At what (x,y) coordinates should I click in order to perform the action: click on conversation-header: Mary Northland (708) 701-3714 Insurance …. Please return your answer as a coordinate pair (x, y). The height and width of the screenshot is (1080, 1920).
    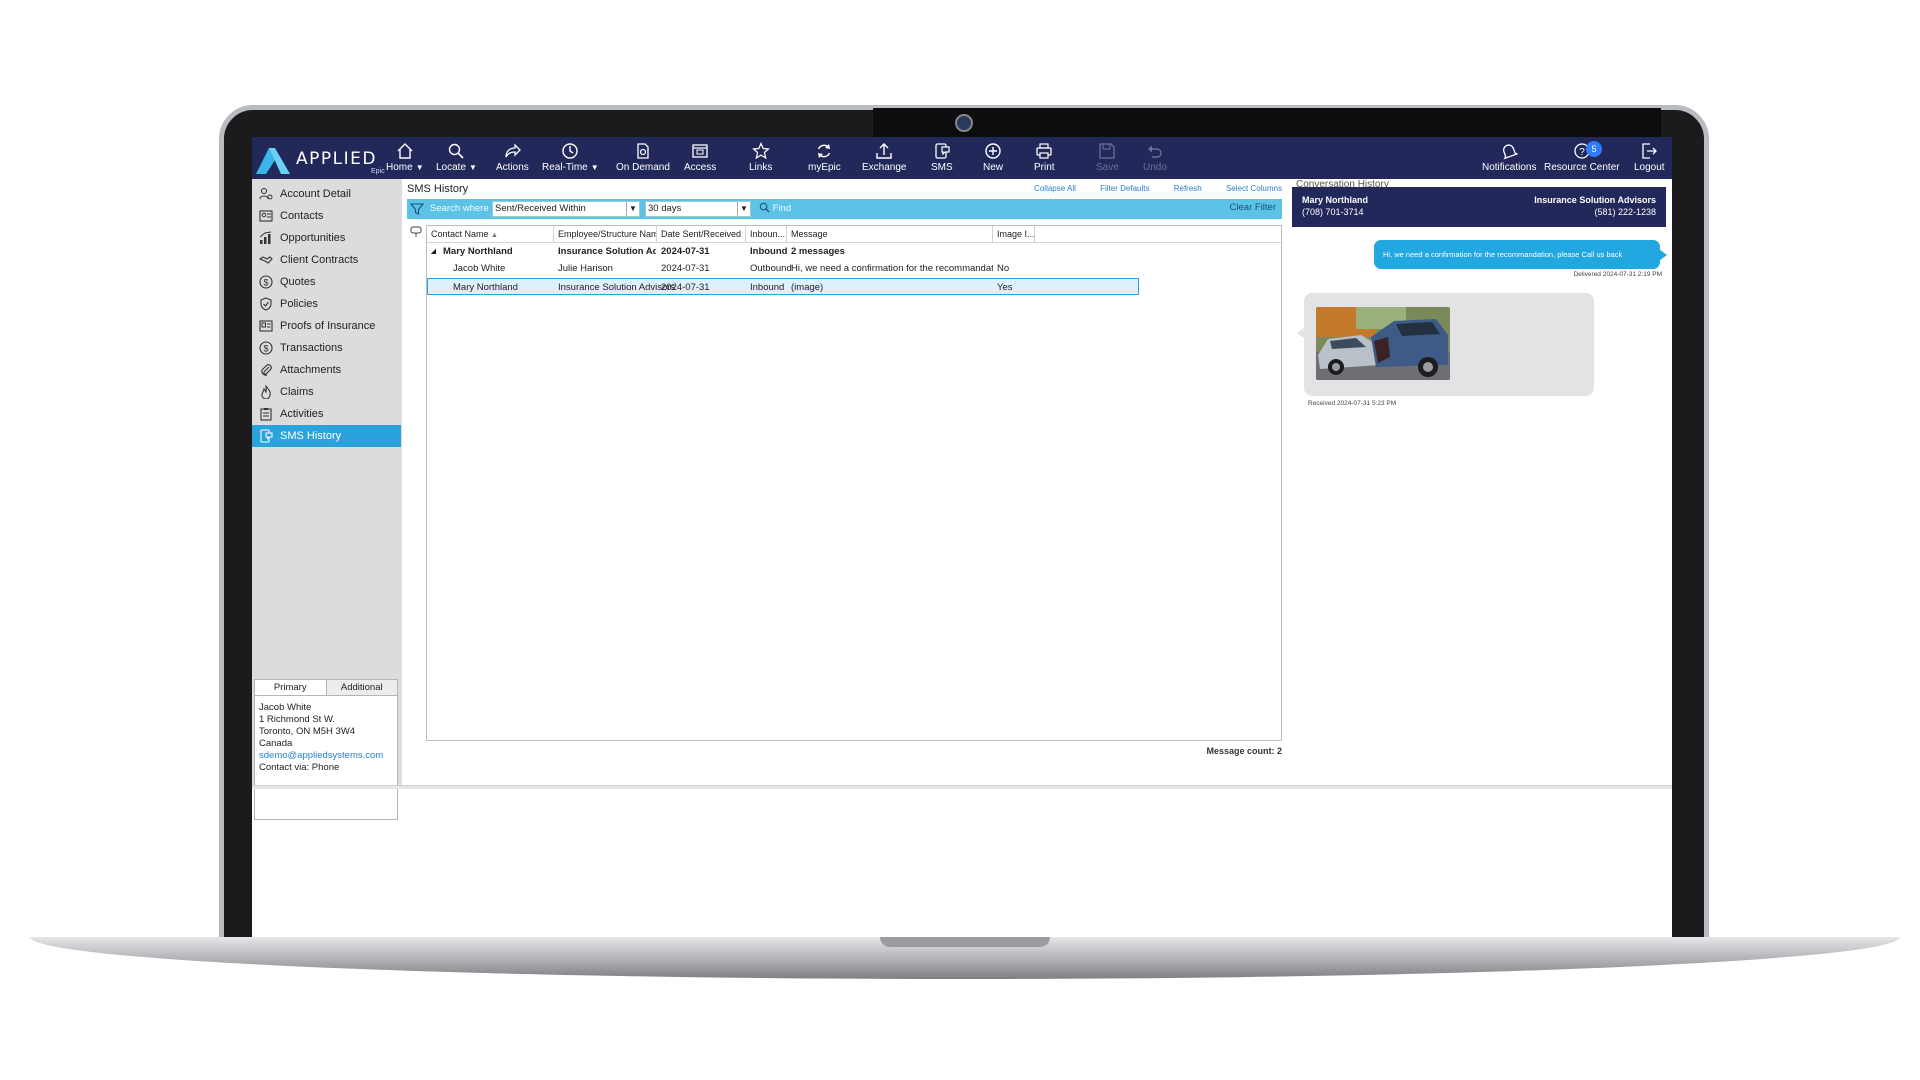
    Looking at the image, I should click on (1479, 207).